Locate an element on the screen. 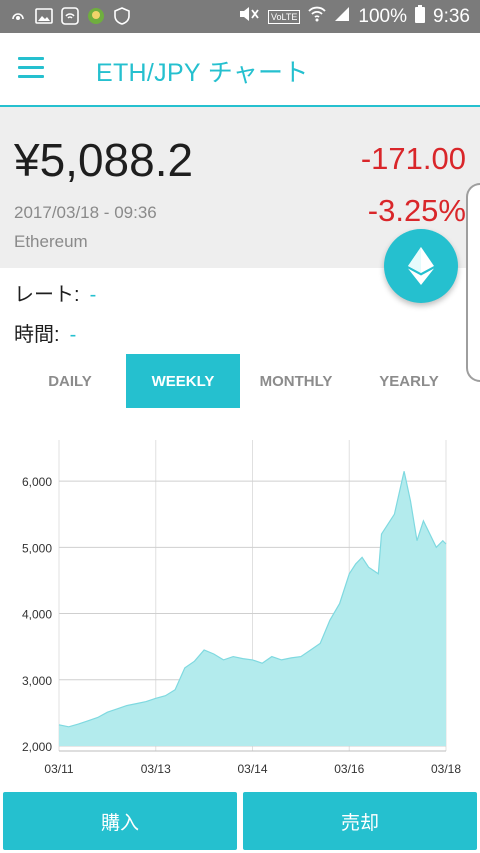  price-change: -171.00 is located at coordinates (413, 158).